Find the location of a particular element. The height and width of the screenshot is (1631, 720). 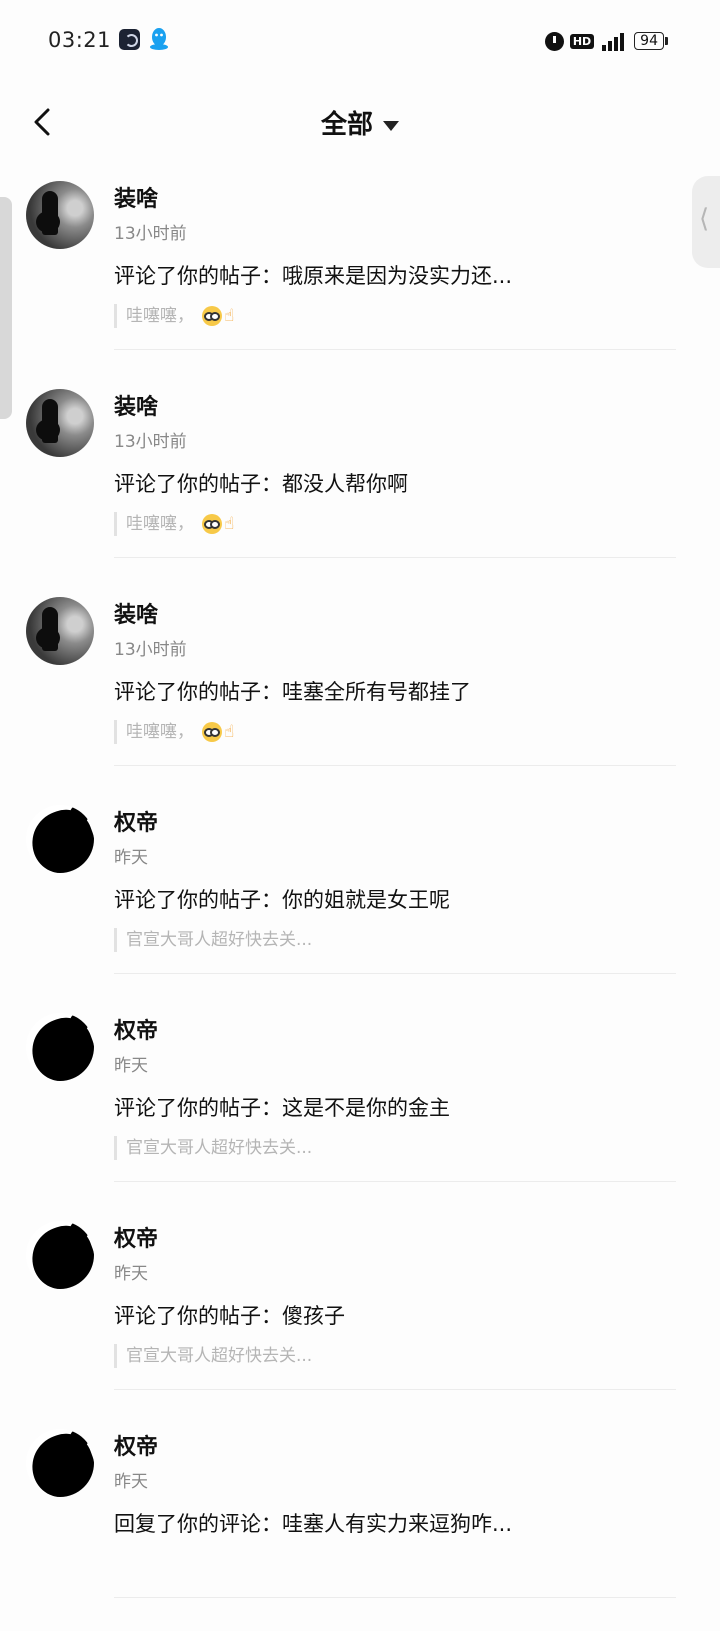

status-icons: HD 94 is located at coordinates (606, 41).